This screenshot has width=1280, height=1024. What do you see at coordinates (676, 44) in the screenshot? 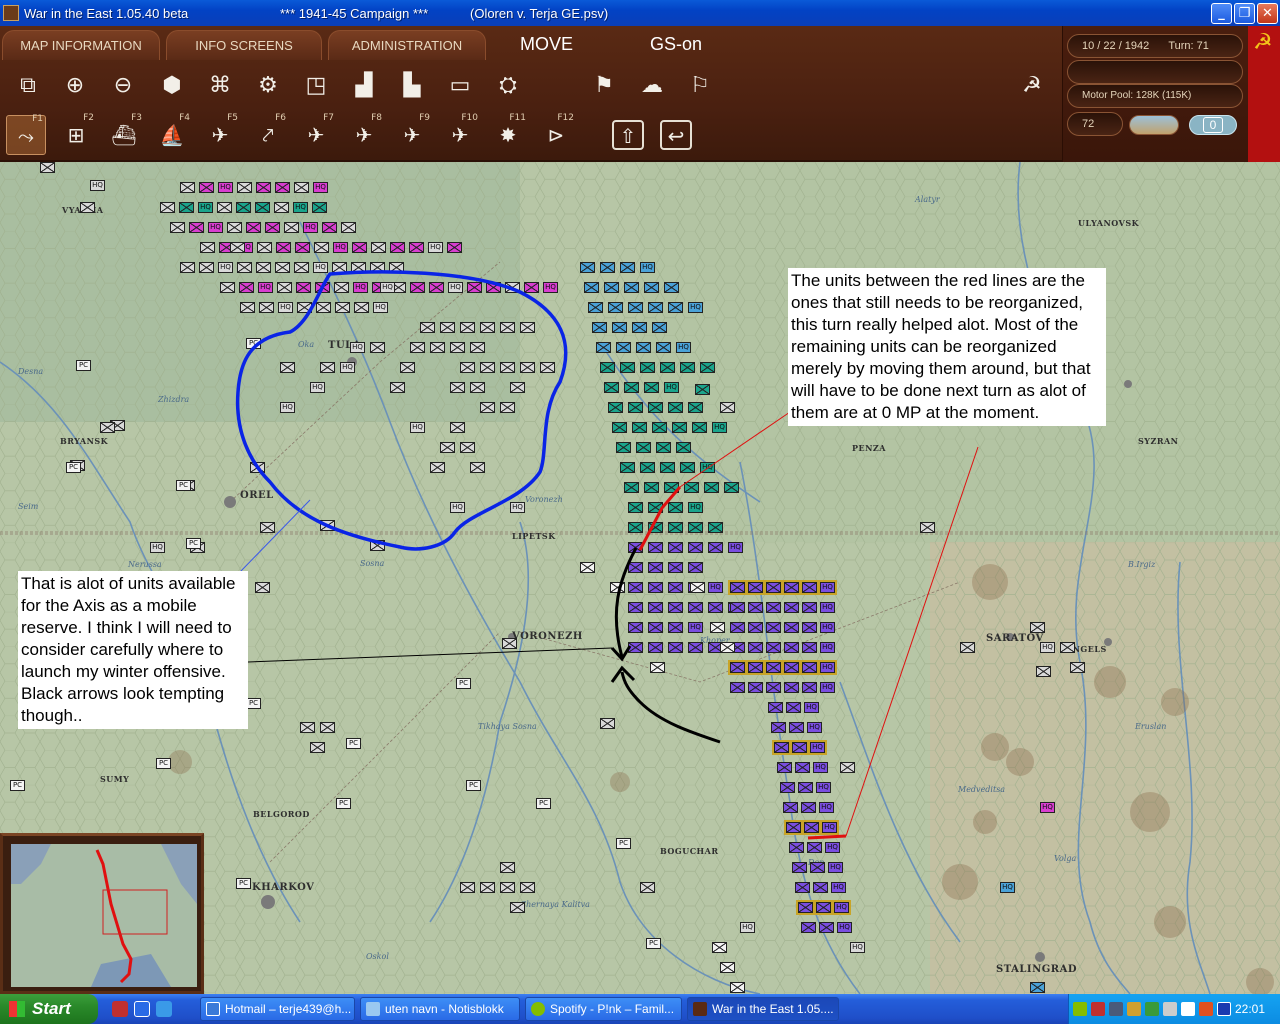
I see `gs-toggle: GS-on` at bounding box center [676, 44].